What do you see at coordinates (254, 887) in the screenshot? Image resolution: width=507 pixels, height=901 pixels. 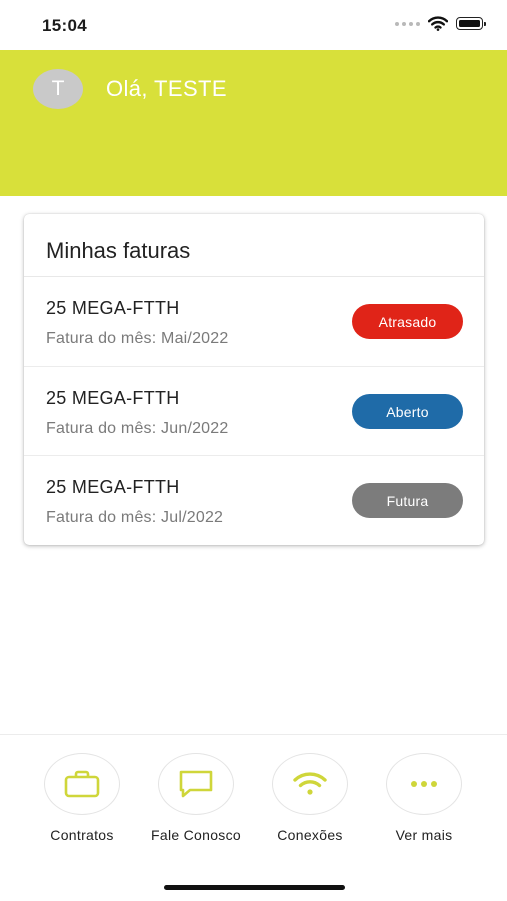 I see `home-indicator` at bounding box center [254, 887].